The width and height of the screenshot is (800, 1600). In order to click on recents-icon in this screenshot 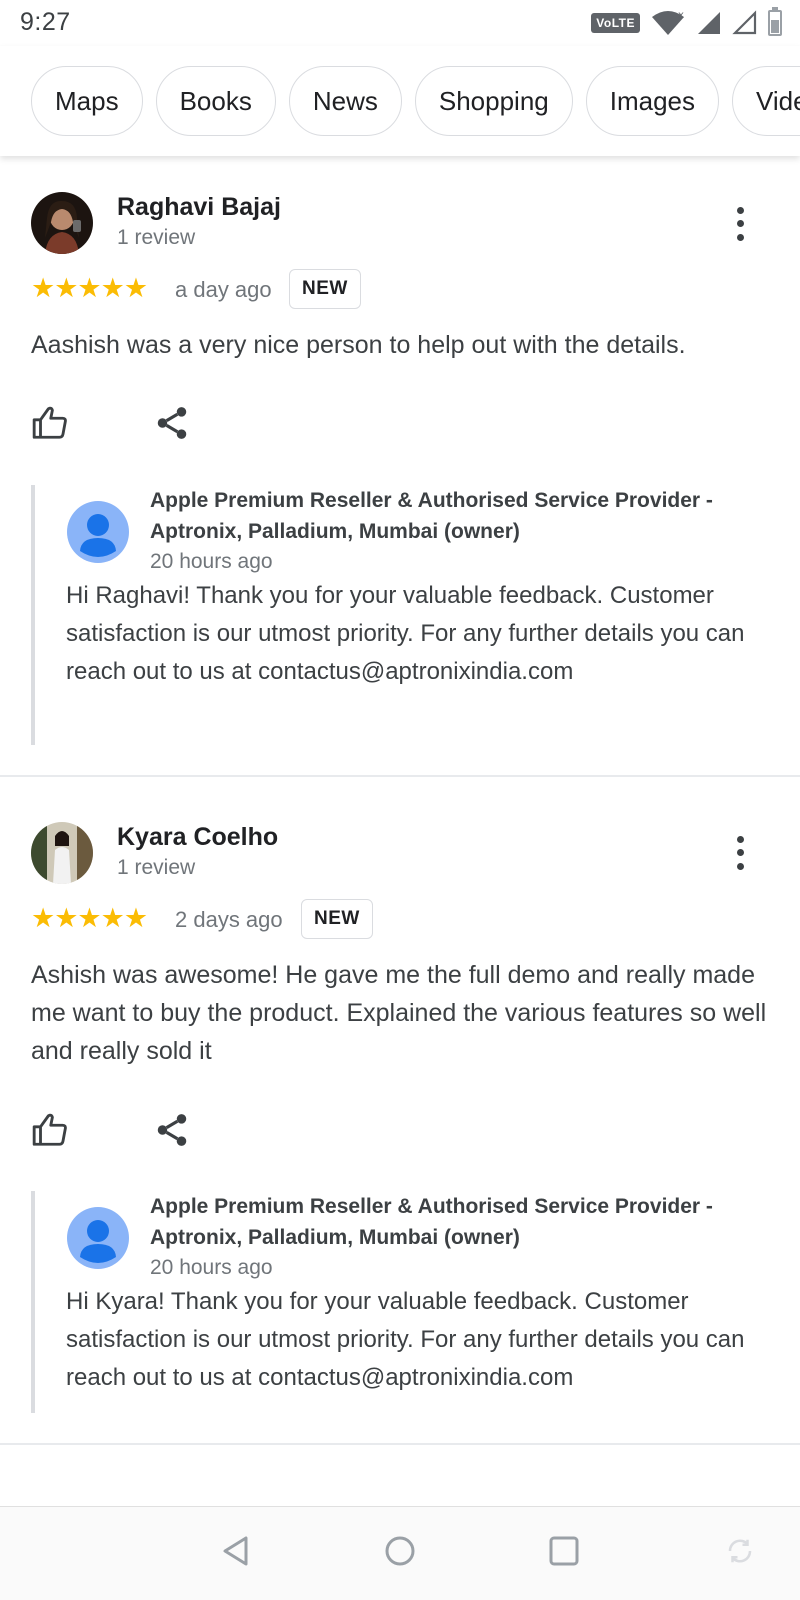, I will do `click(564, 1551)`.